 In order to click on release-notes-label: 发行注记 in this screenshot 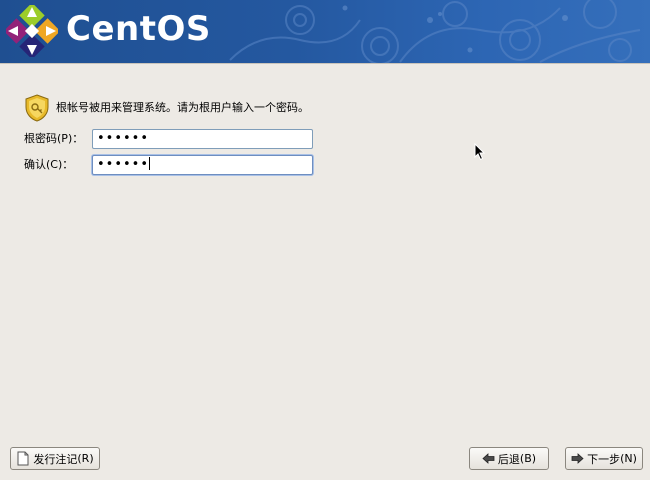, I will do `click(55, 459)`.